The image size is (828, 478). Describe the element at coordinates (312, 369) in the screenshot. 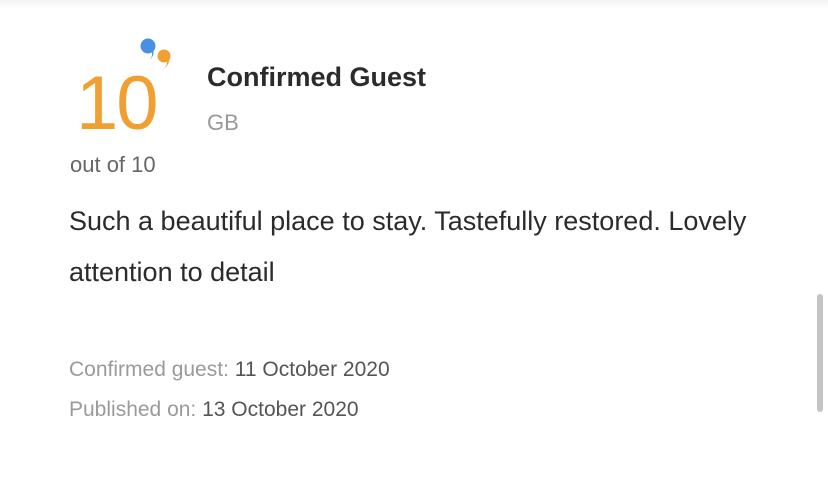

I see `stay-date-value: 11 October 2020` at that location.